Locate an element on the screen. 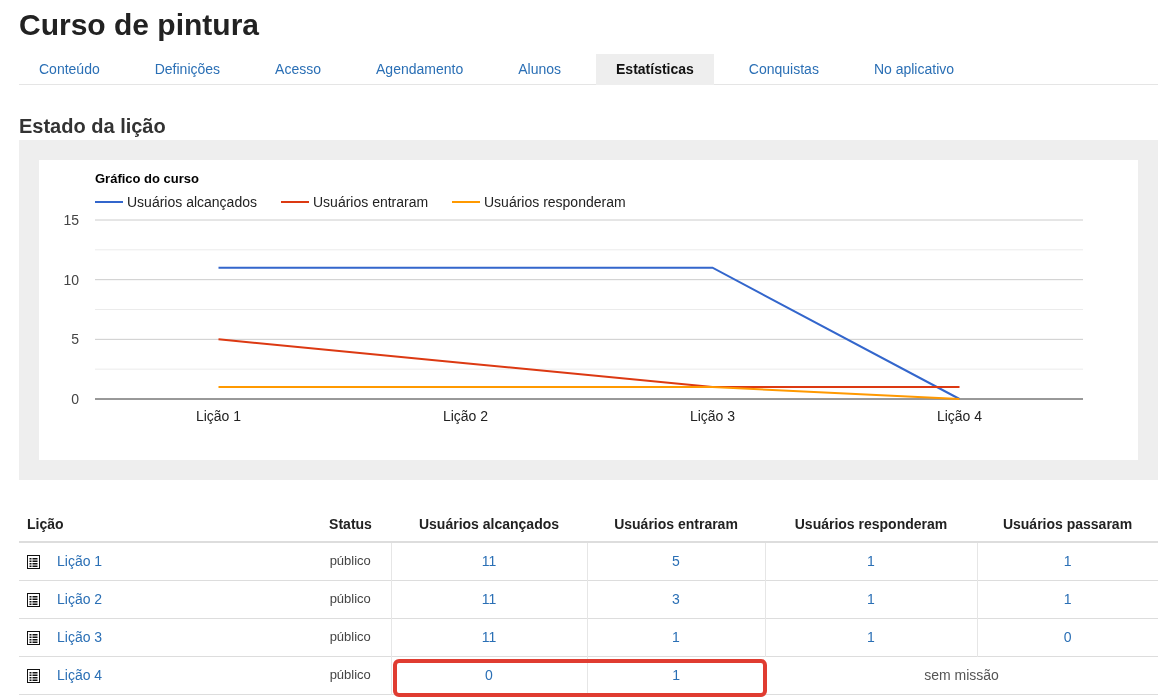 The width and height of the screenshot is (1165, 699). legend-item: Usuários entraram is located at coordinates (354, 202).